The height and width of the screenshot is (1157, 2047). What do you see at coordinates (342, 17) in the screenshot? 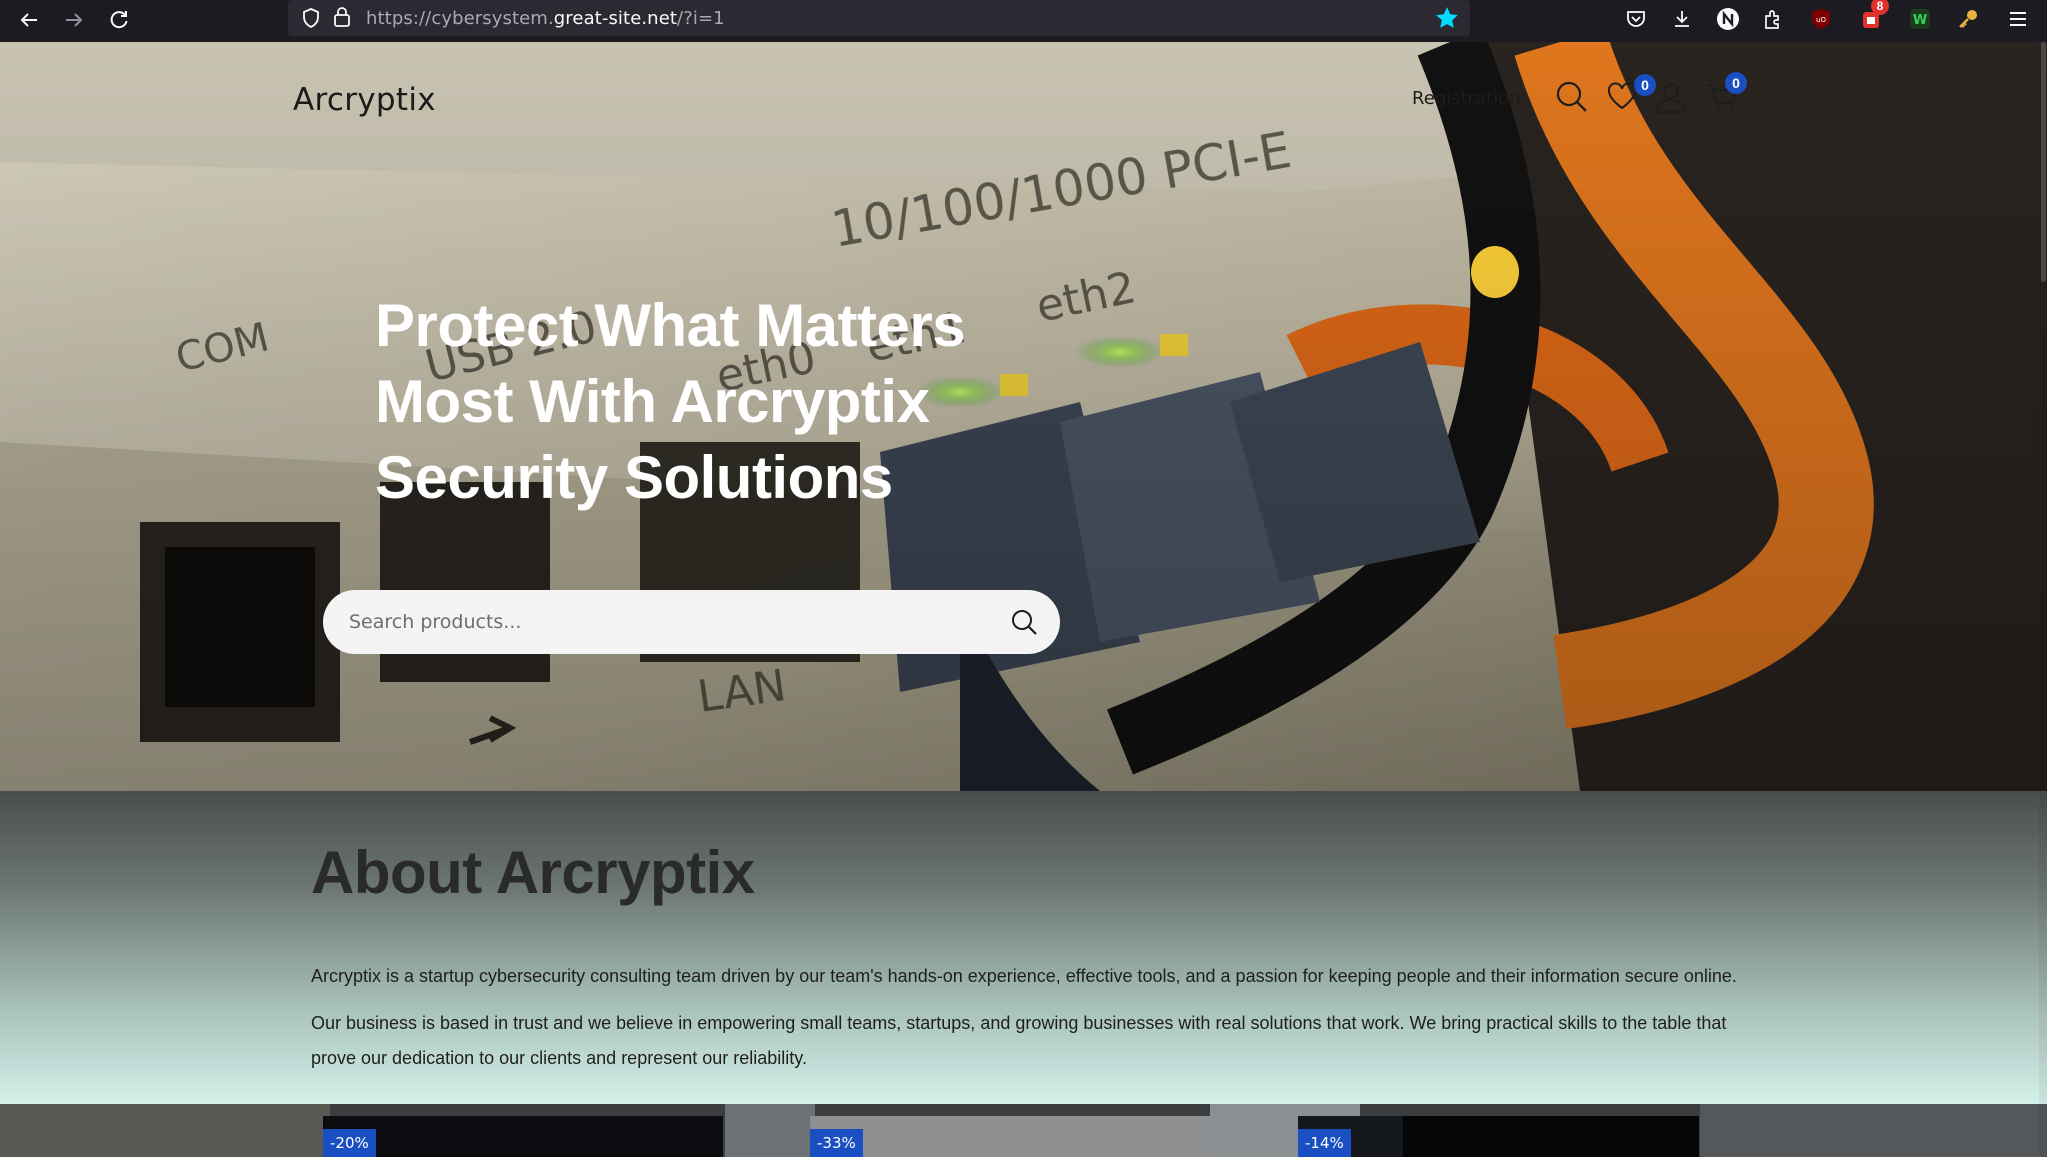
I see `lock-icon` at bounding box center [342, 17].